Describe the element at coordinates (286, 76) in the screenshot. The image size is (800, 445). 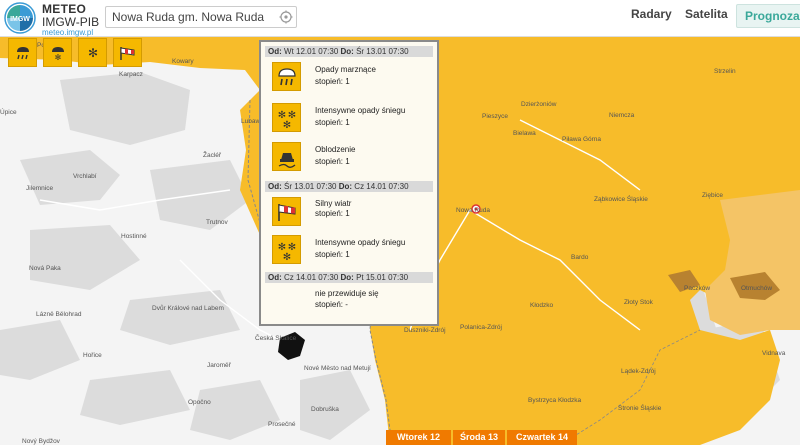
I see `warning-freezing-rain-icon` at that location.